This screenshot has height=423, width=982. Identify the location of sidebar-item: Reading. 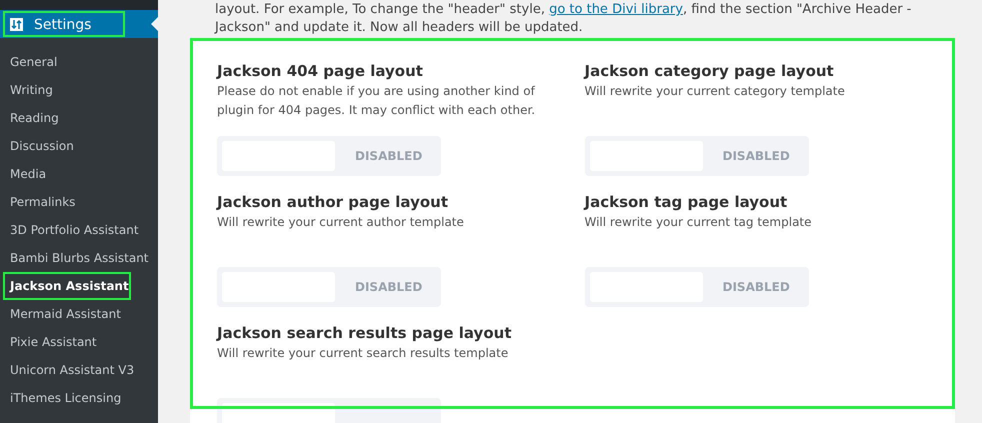
(34, 118).